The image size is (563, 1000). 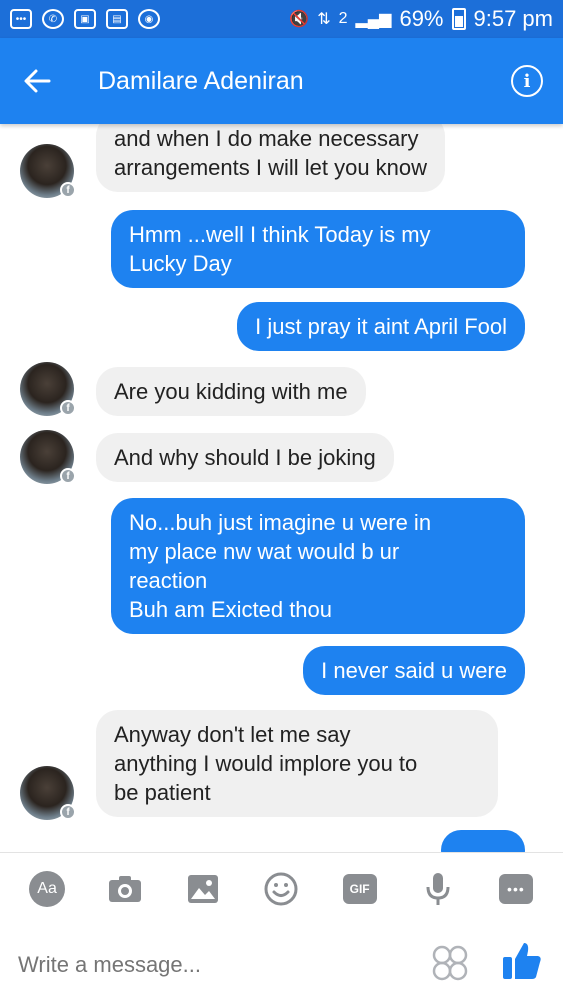 I want to click on back-arrow-icon, so click(x=37, y=81).